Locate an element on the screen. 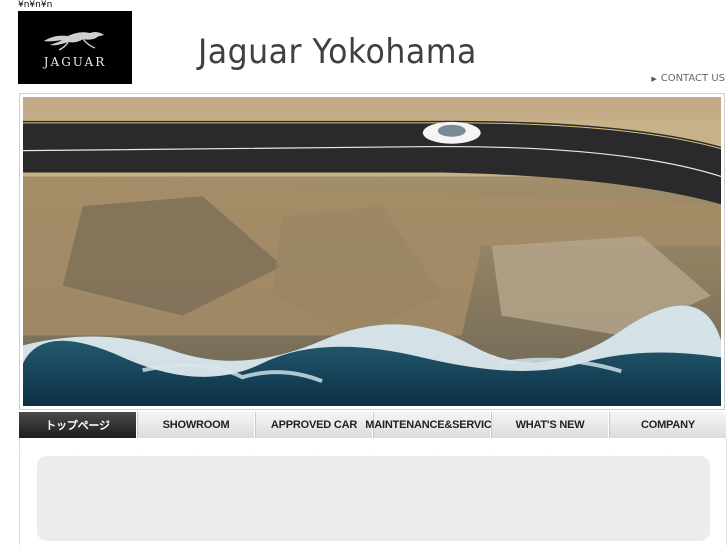 This screenshot has width=727, height=545. nav-item-company: COMPANY is located at coordinates (668, 425).